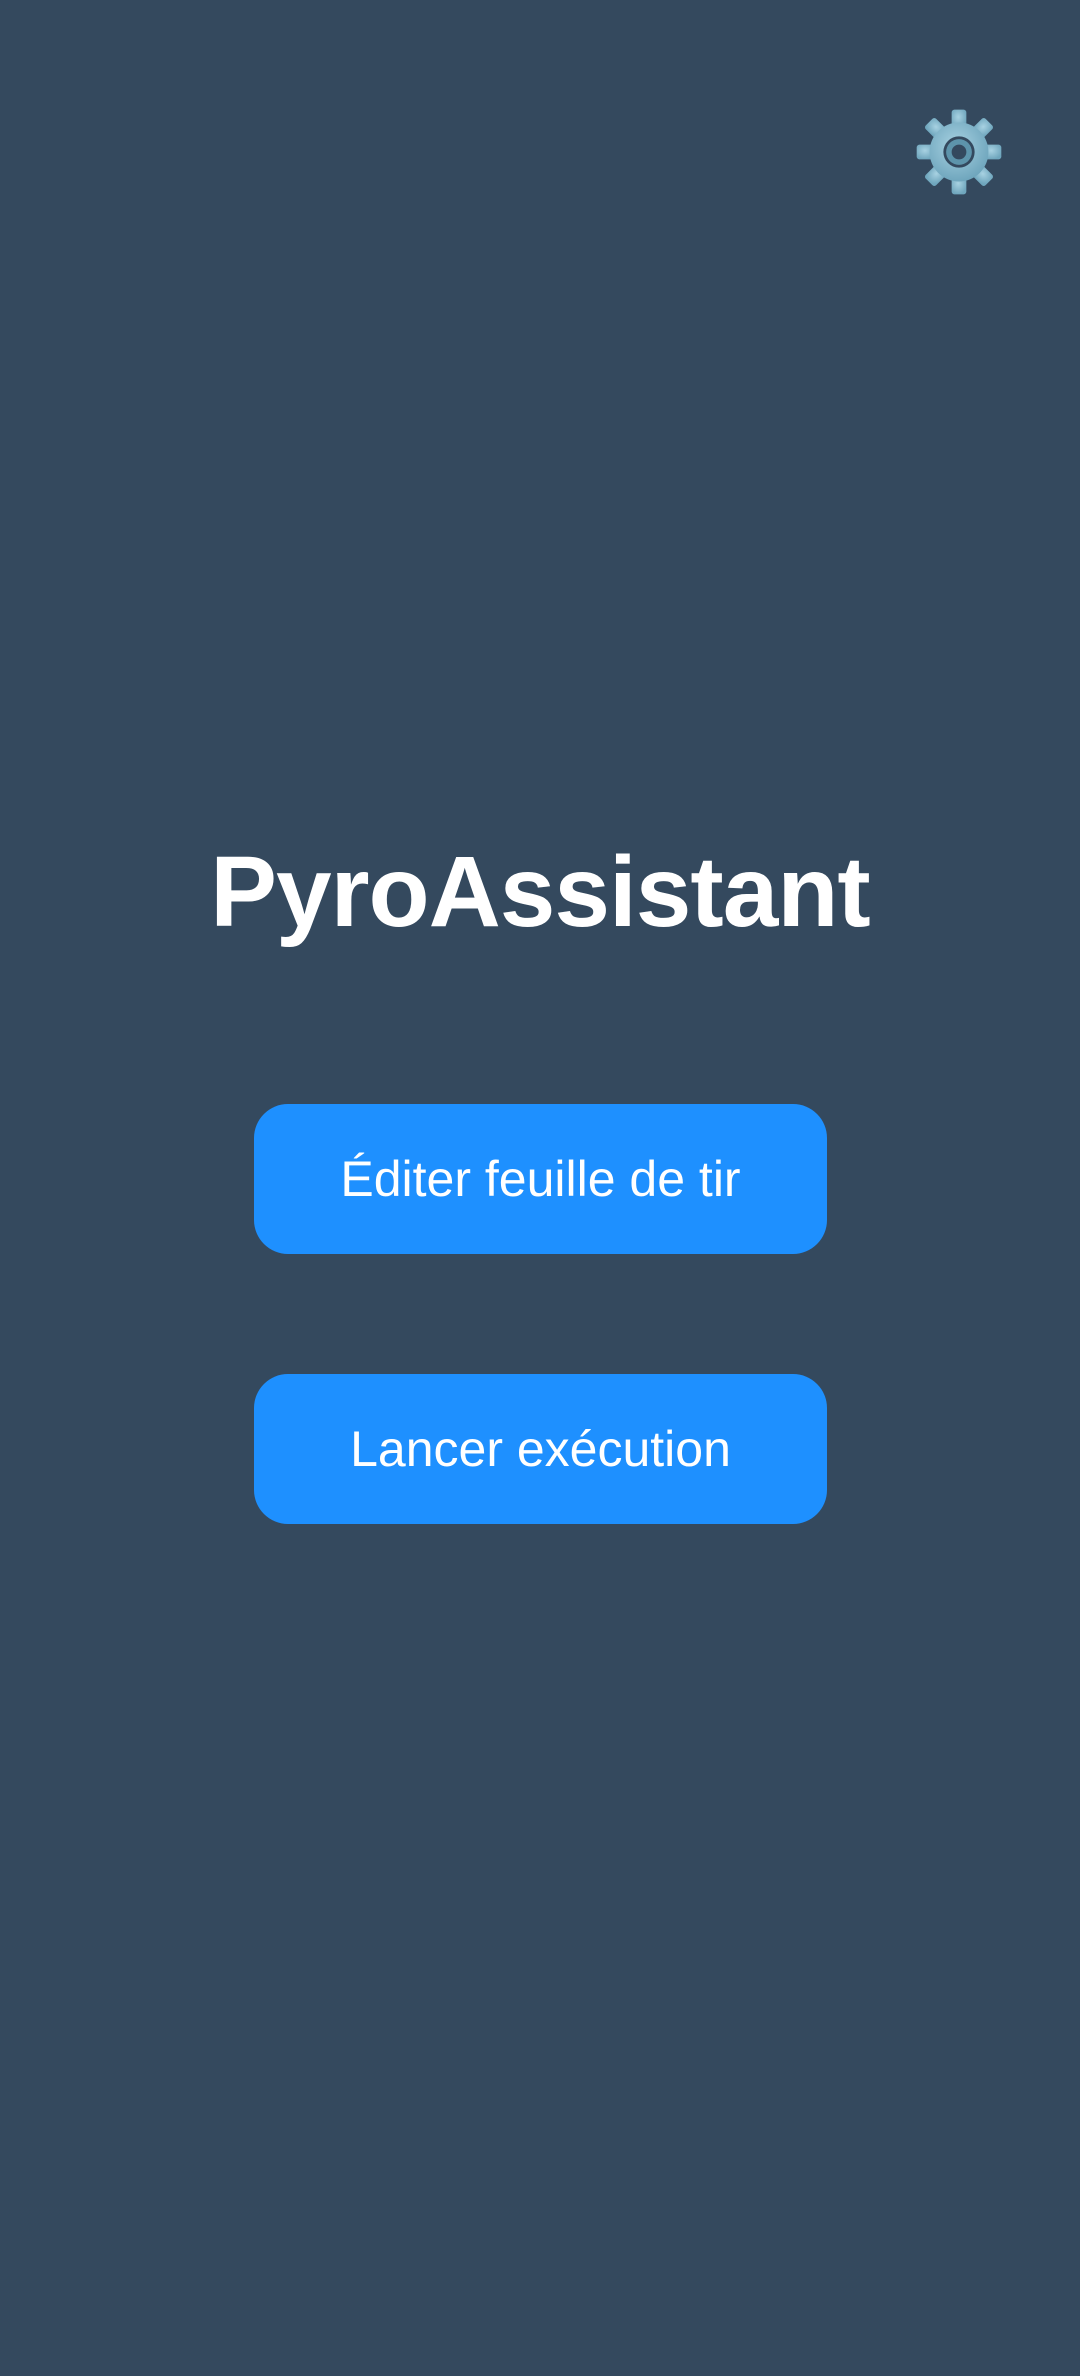 This screenshot has height=2376, width=1080. I want to click on launch-execution-button: Lancer exécution, so click(540, 1449).